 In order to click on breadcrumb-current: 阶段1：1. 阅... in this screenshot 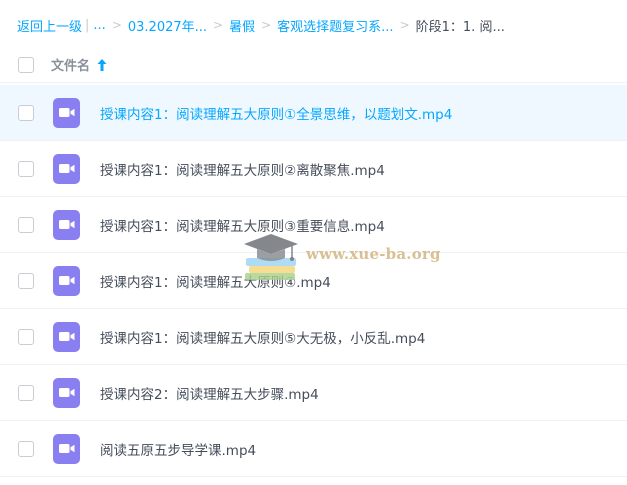, I will do `click(460, 27)`.